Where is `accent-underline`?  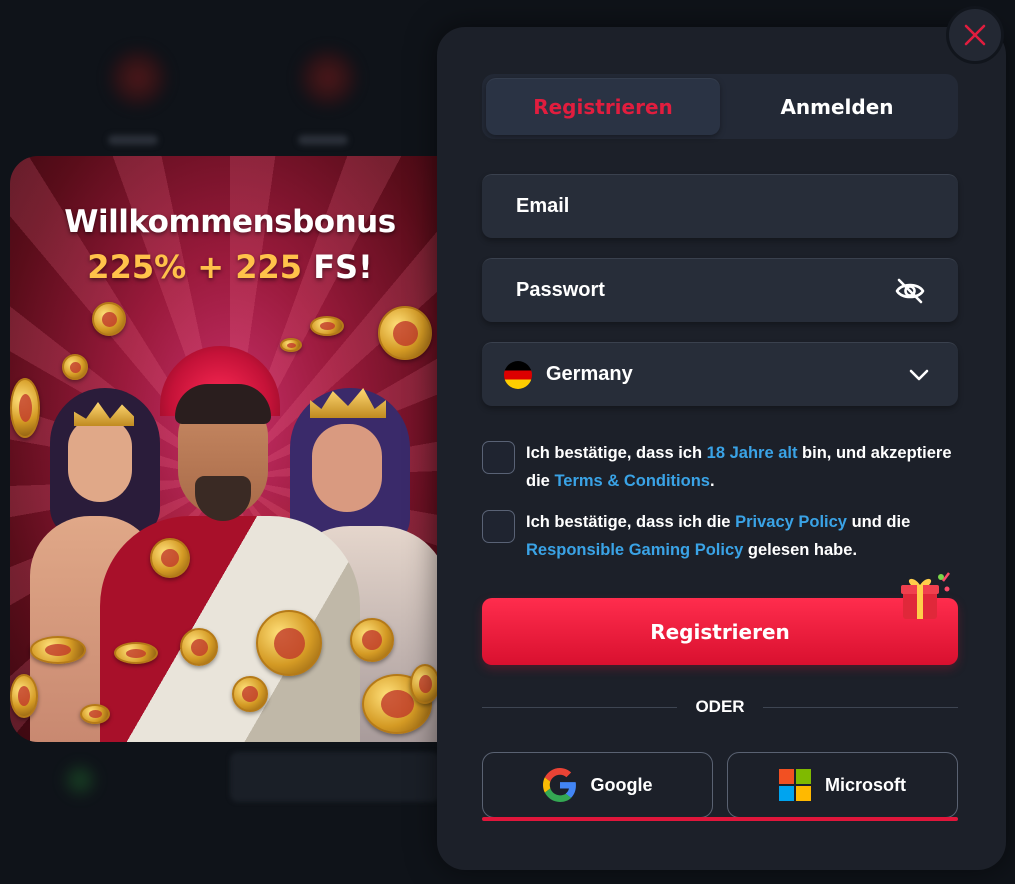 accent-underline is located at coordinates (720, 819).